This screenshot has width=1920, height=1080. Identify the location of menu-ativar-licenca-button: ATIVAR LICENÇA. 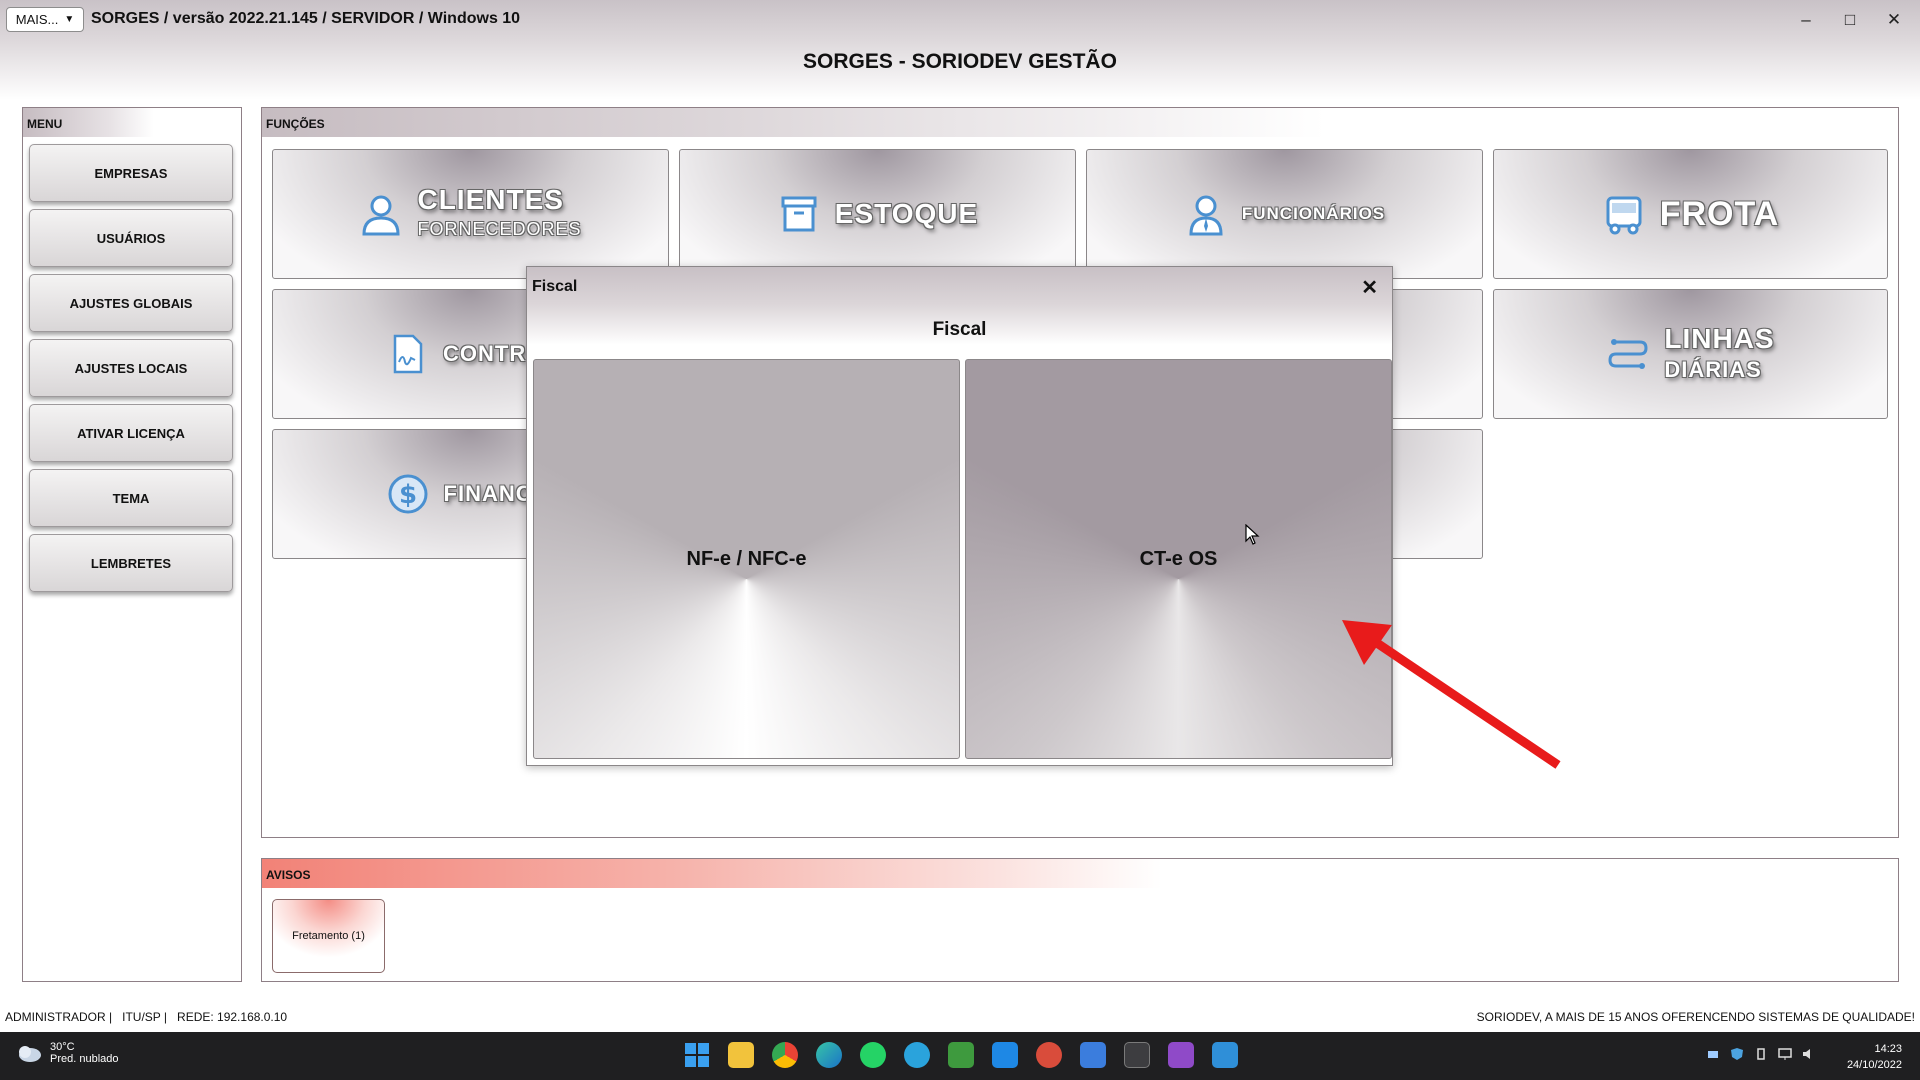
(131, 433).